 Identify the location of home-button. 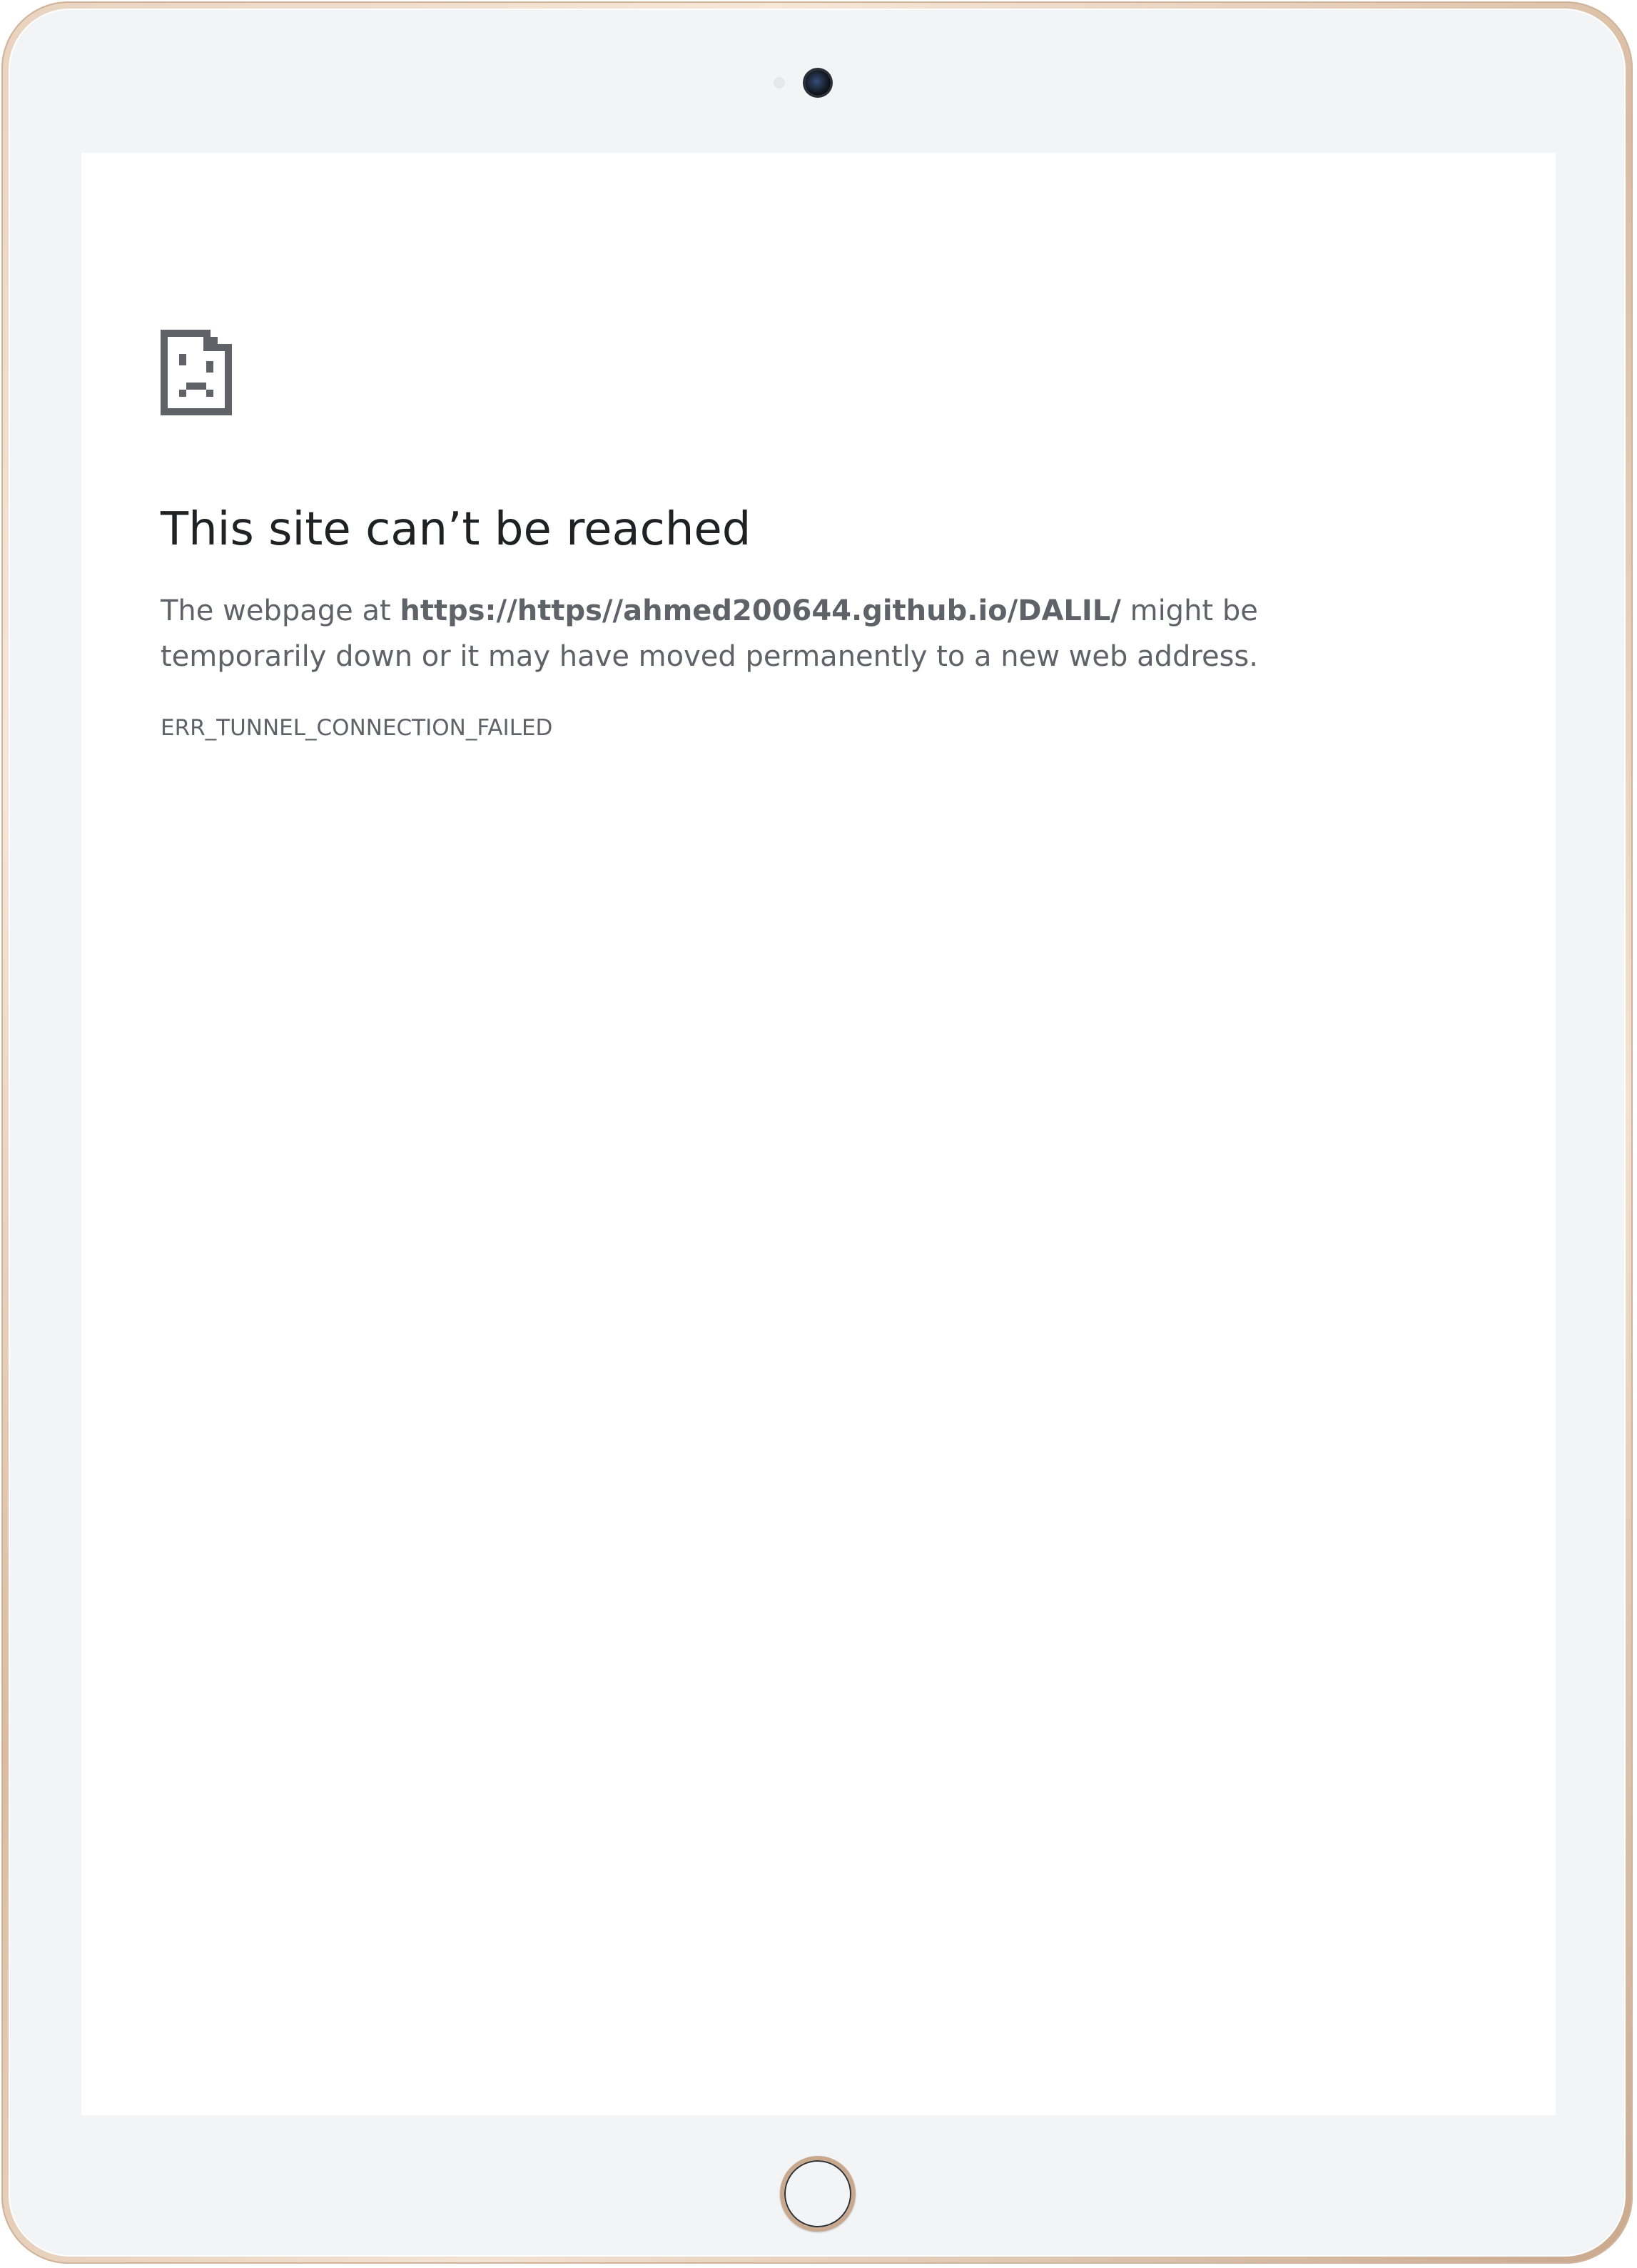
(818, 2194).